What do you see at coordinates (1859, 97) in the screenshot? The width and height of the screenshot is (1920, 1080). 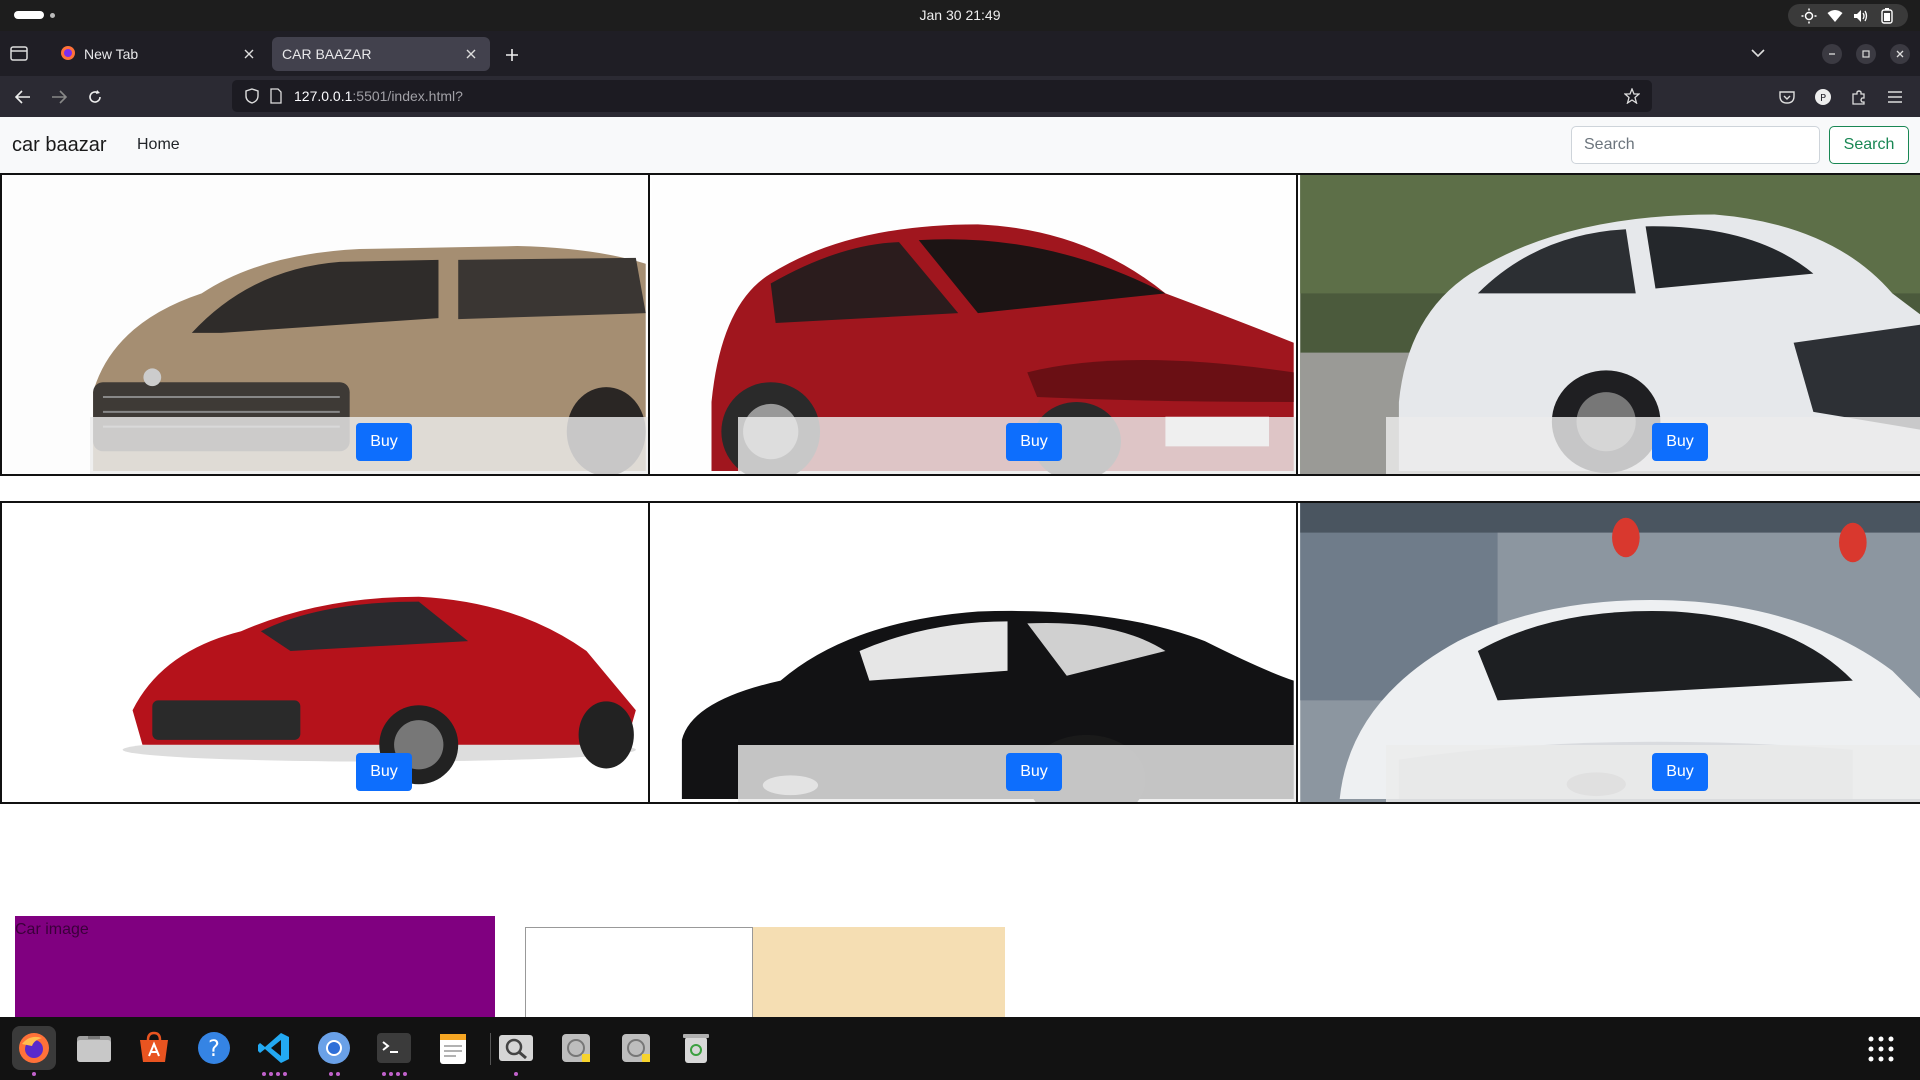 I see `extensions-icon` at bounding box center [1859, 97].